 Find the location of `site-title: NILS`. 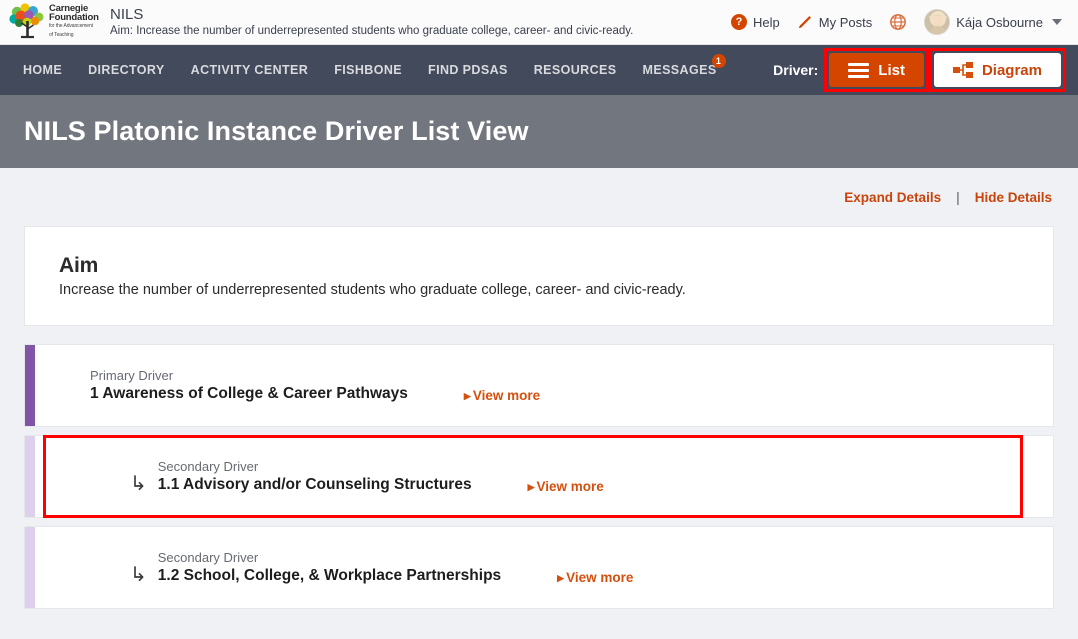

site-title: NILS is located at coordinates (127, 14).